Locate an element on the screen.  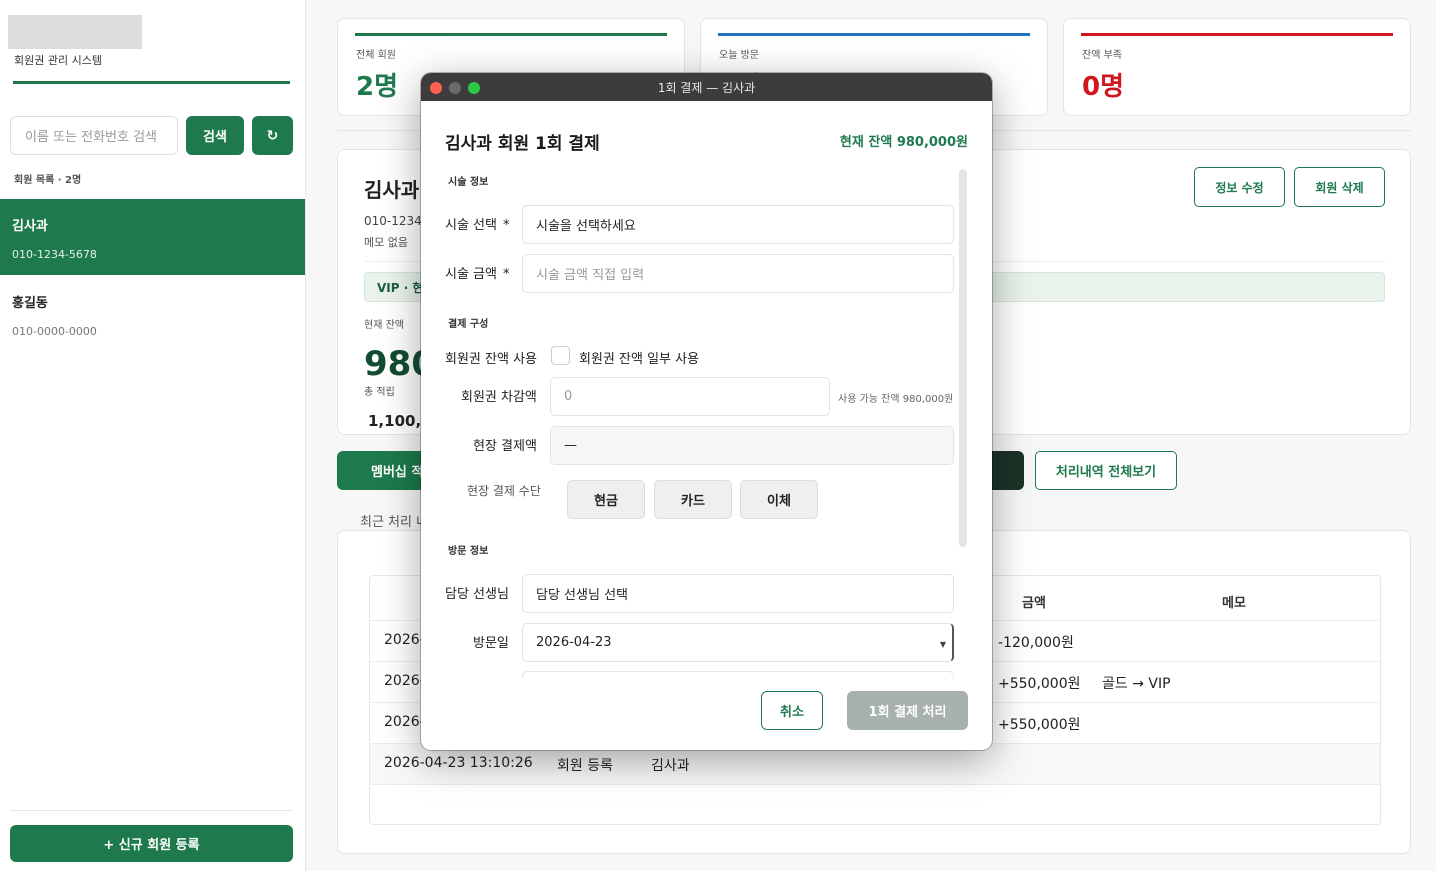
pay-method-cash-button: 현금 is located at coordinates (606, 499).